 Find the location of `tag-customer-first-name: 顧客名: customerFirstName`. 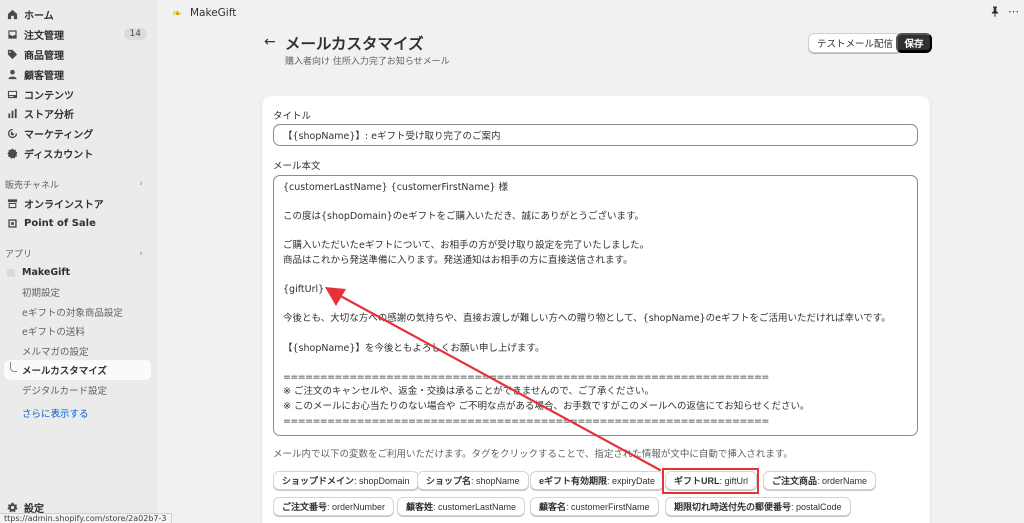

tag-customer-first-name: 顧客名: customerFirstName is located at coordinates (594, 506).